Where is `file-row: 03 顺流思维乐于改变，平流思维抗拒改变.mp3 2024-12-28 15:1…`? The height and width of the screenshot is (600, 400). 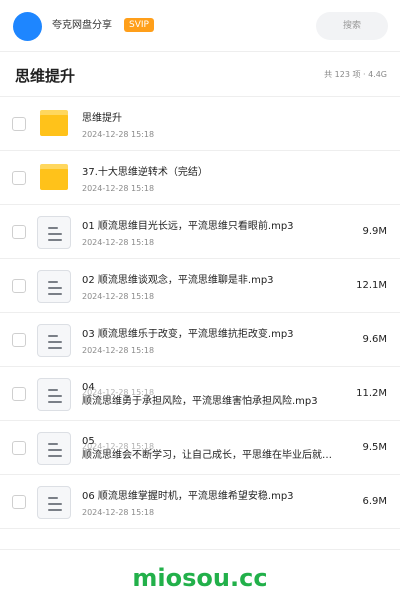
file-row: 03 顺流思维乐于改变，平流思维抗拒改变.mp3 2024-12-28 15:1… is located at coordinates (200, 340).